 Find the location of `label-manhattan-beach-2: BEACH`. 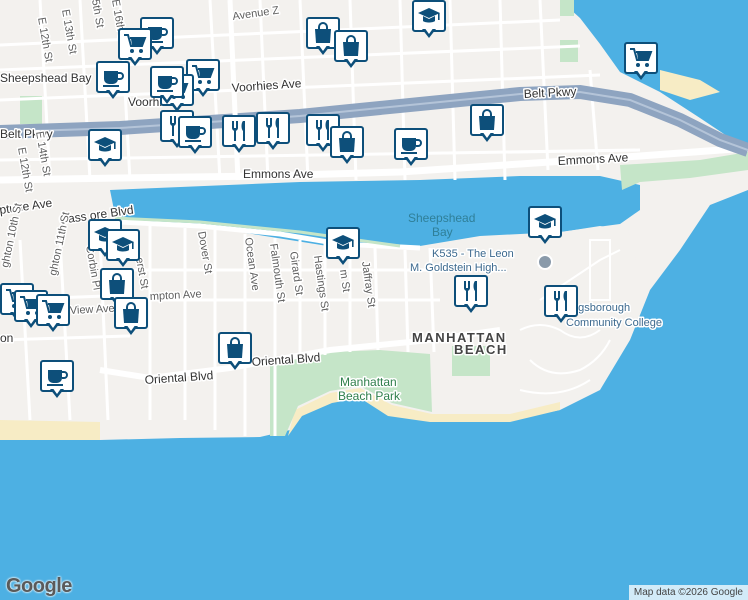

label-manhattan-beach-2: BEACH is located at coordinates (481, 349).